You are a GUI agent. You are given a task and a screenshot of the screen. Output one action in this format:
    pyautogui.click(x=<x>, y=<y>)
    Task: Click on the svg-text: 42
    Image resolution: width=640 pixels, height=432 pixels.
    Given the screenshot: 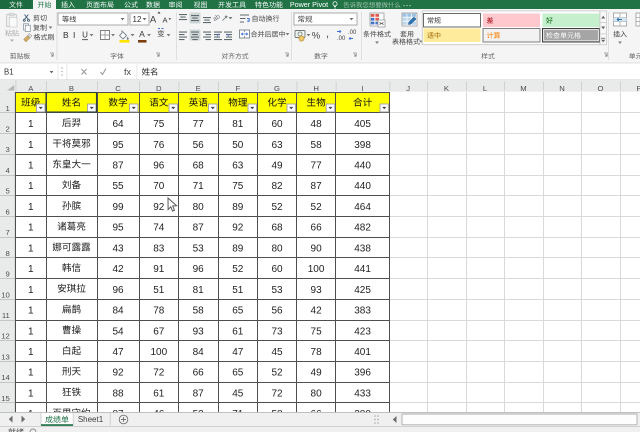 What is the action you would take?
    pyautogui.click(x=118, y=269)
    